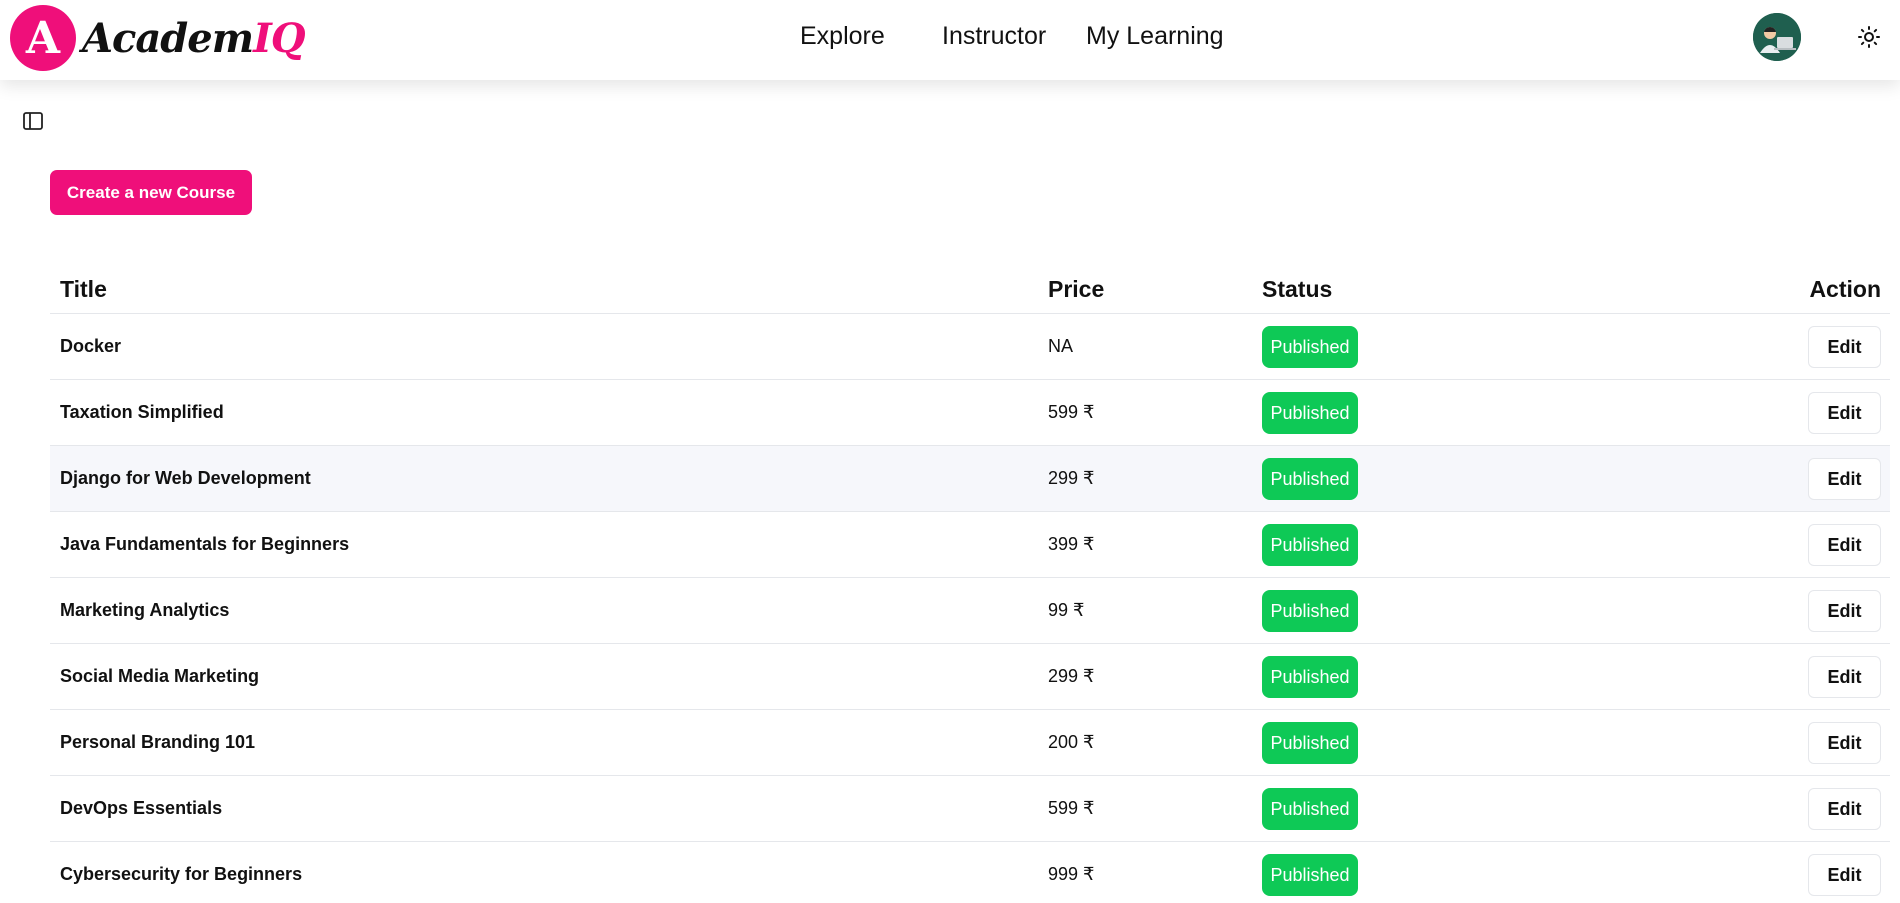 This screenshot has width=1900, height=903. Describe the element at coordinates (160, 676) in the screenshot. I see `course-title: Social Media Marketing` at that location.